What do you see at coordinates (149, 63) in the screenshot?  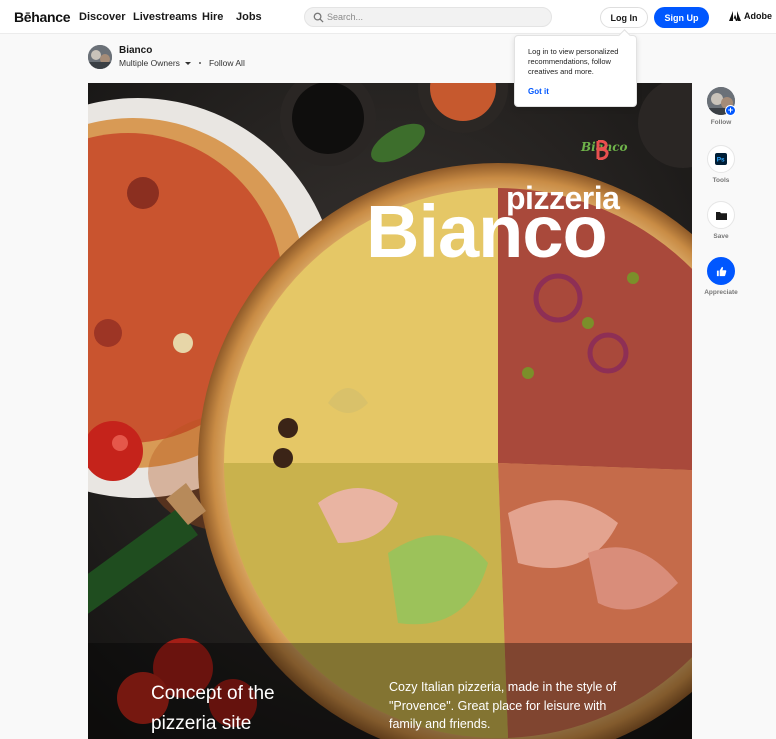 I see `multiple-owners-dropdown: Multiple Owners` at bounding box center [149, 63].